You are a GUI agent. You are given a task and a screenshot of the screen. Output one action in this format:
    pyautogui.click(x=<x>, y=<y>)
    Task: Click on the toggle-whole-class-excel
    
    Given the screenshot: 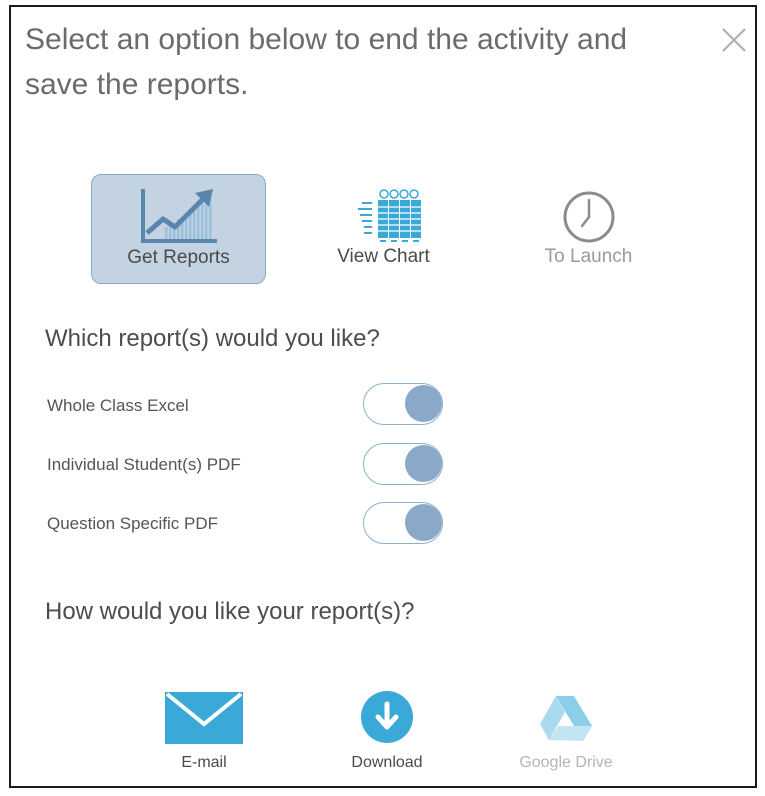 What is the action you would take?
    pyautogui.click(x=403, y=404)
    